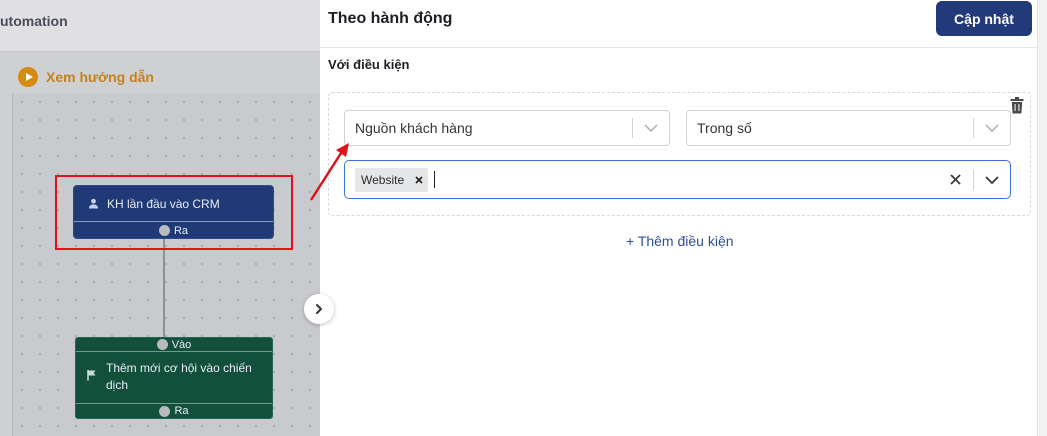  I want to click on value-tag: Website, so click(392, 179).